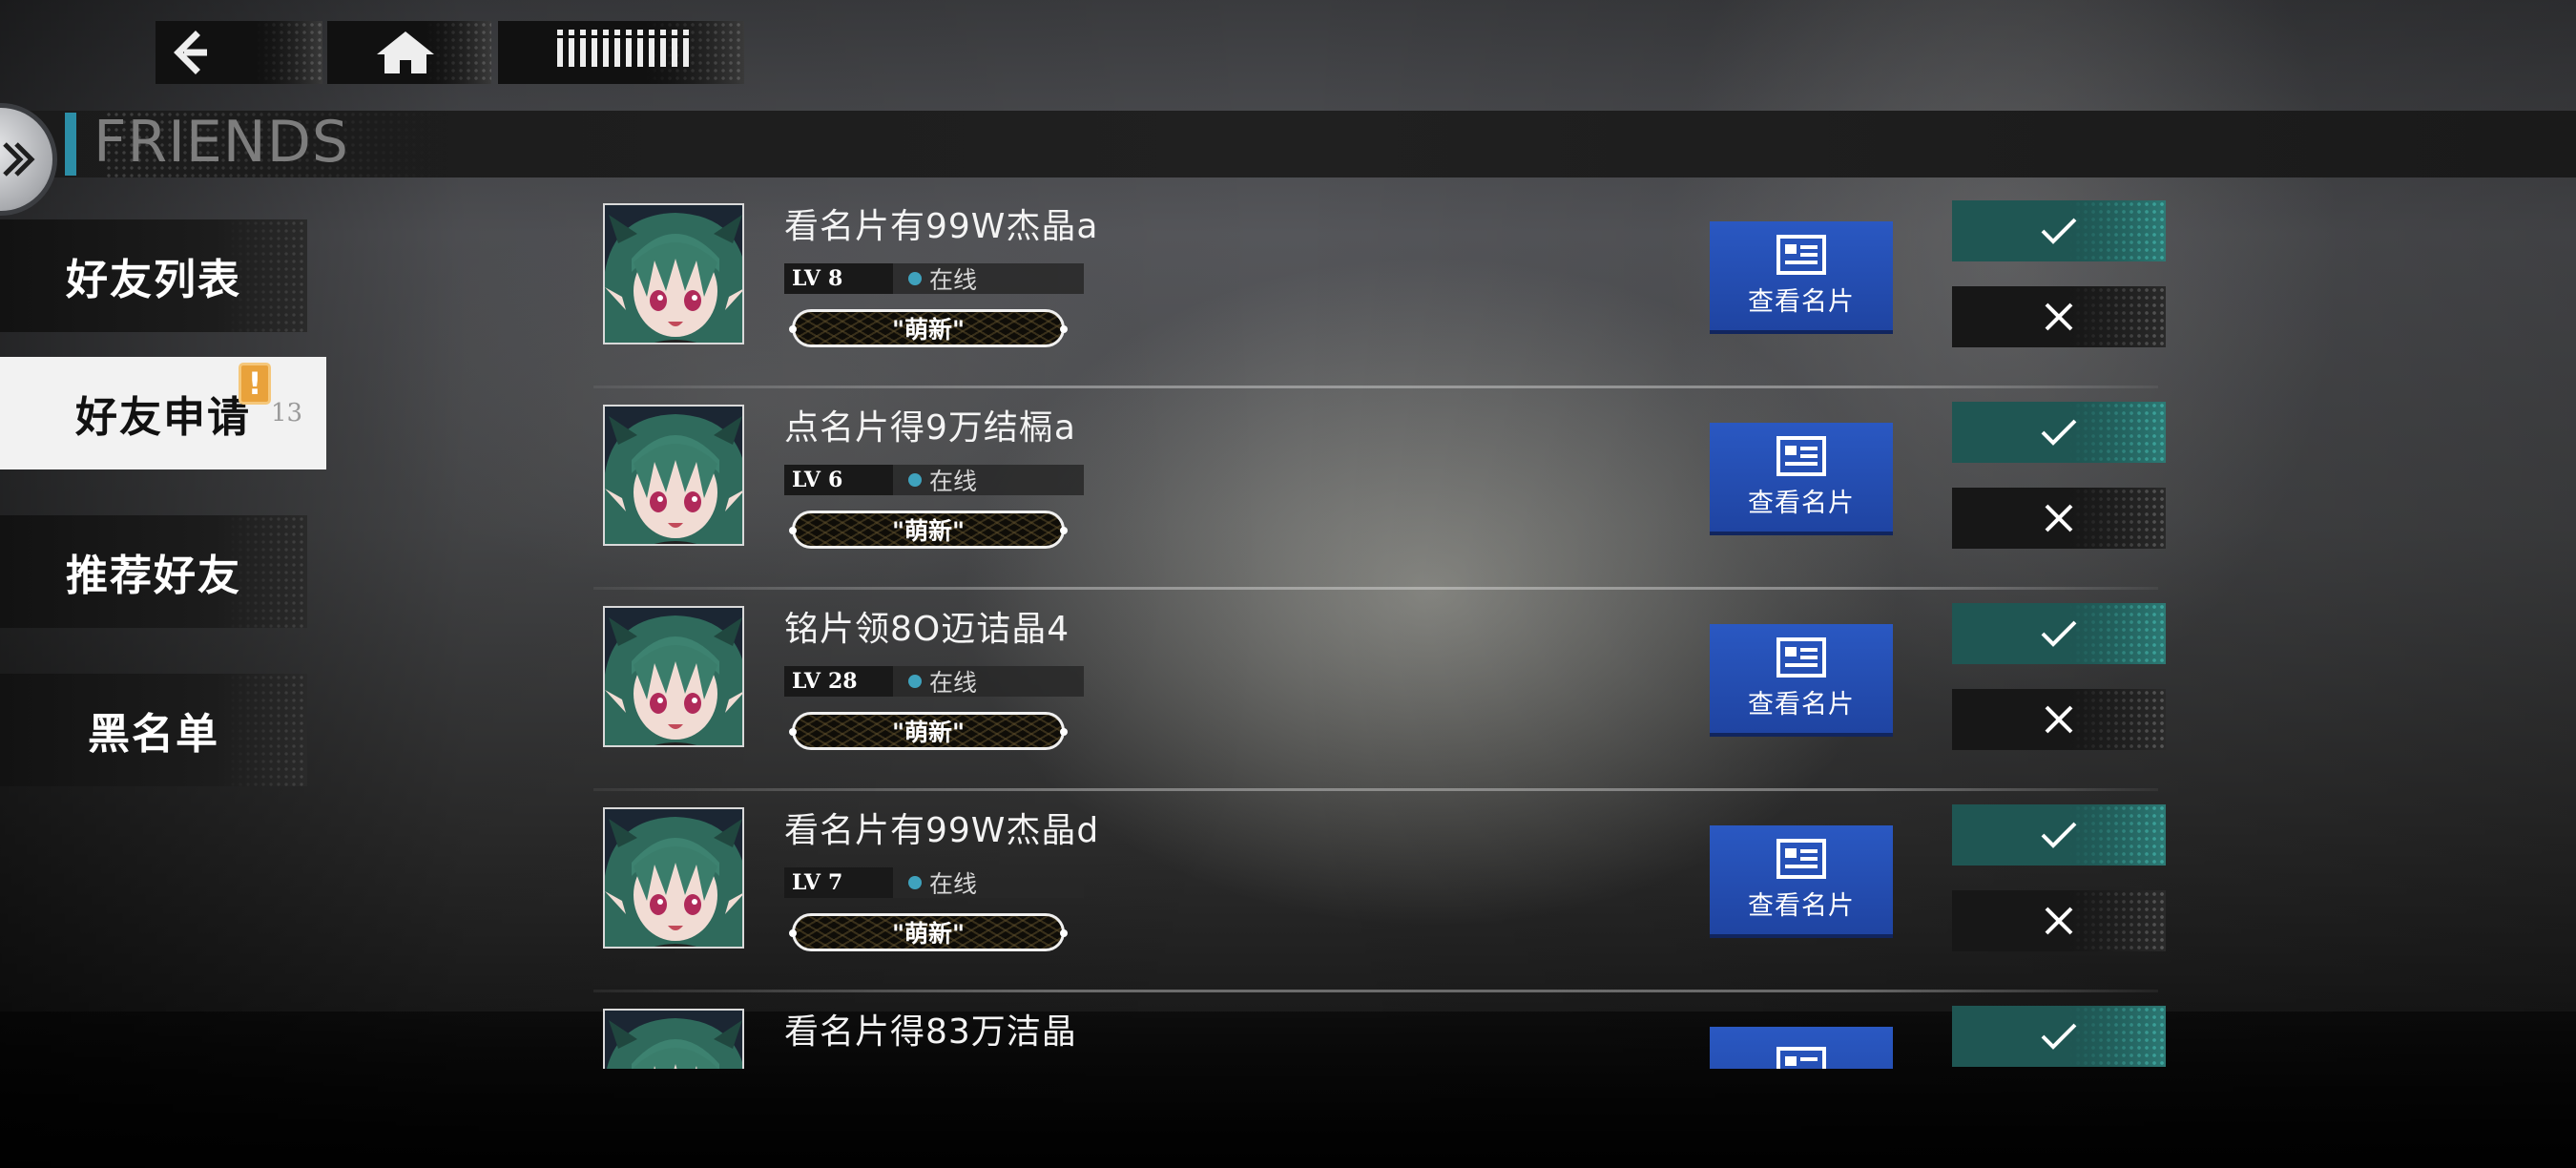  Describe the element at coordinates (930, 428) in the screenshot. I see `player-name: 点名片得9万结槅a` at that location.